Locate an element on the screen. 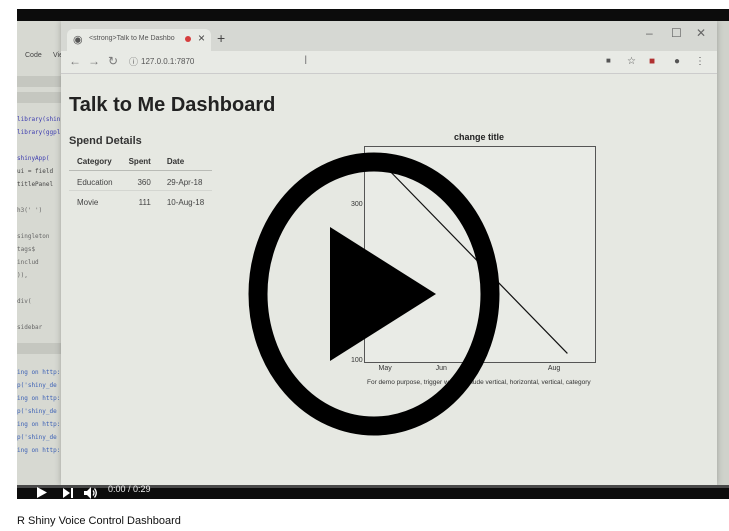  table-cell: 360 is located at coordinates (139, 180).